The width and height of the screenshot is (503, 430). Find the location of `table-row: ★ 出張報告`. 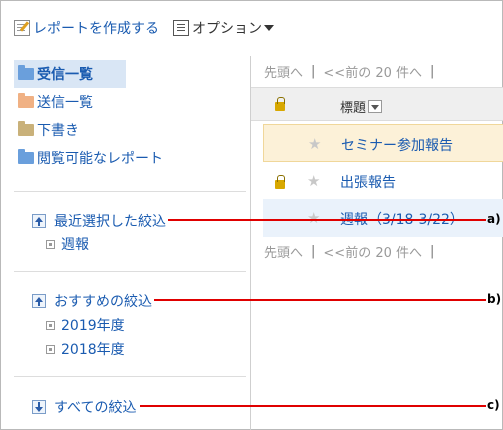

table-row: ★ 出張報告 is located at coordinates (383, 181).